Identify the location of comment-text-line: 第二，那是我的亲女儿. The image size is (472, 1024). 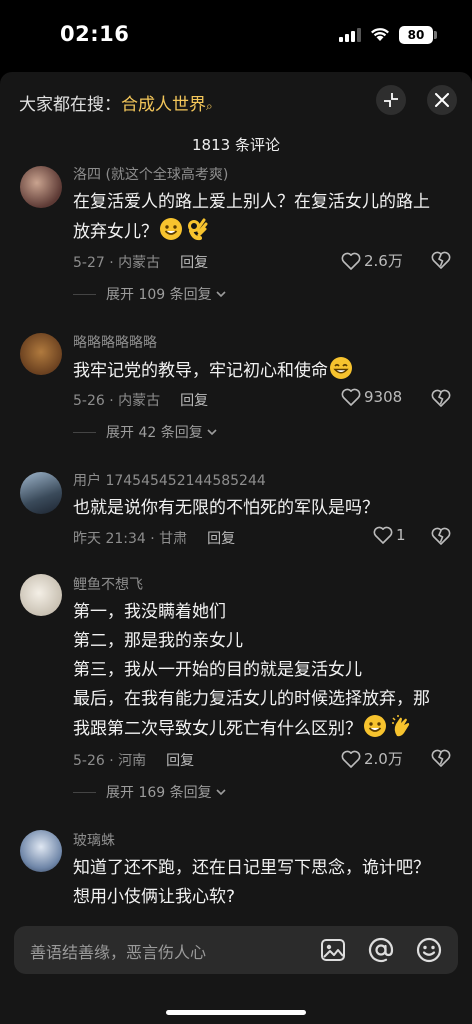
(158, 641).